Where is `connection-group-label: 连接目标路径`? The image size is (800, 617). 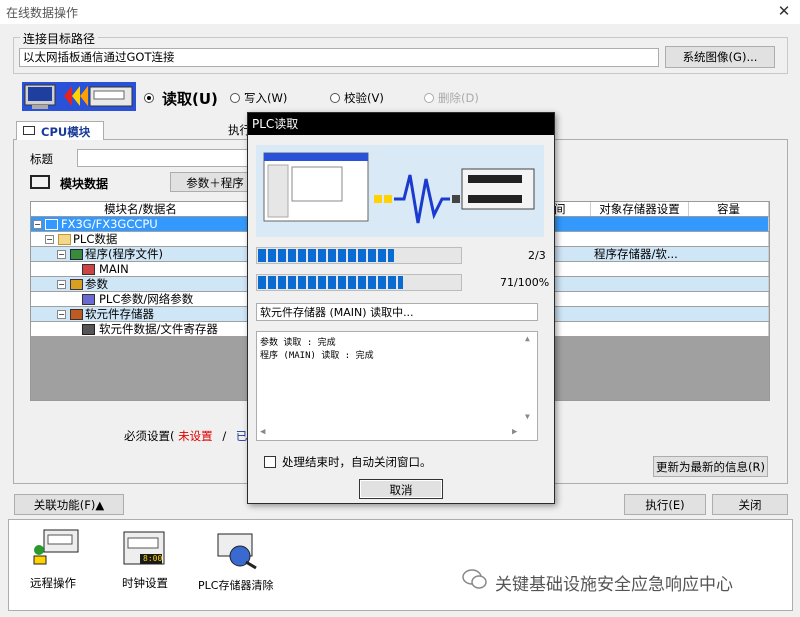 connection-group-label: 连接目标路径 is located at coordinates (59, 38).